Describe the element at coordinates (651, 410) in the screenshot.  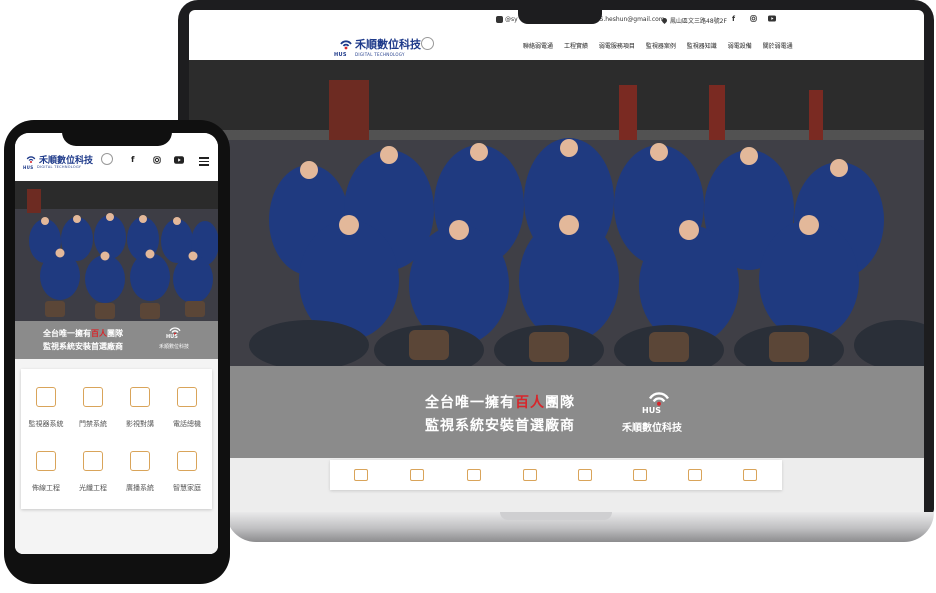
I see `banner-logo-abbr: HUS` at that location.